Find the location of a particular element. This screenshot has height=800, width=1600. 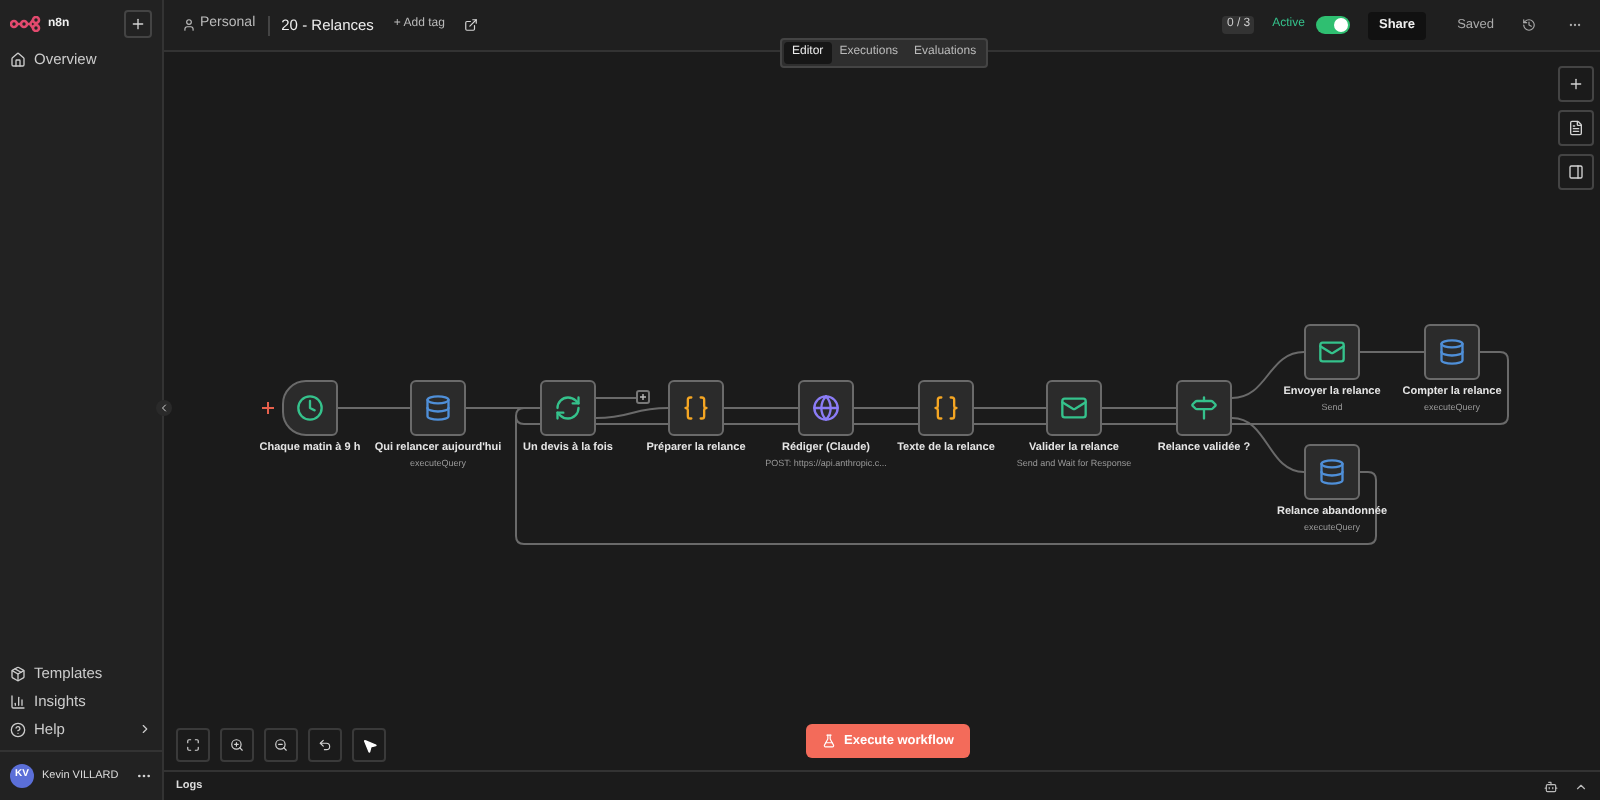

help-icon is located at coordinates (18, 729).